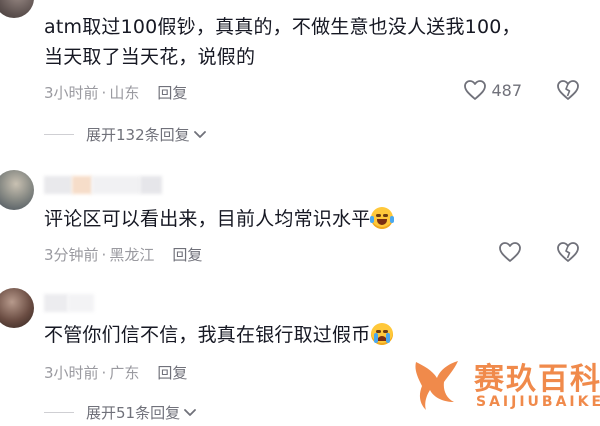 The image size is (600, 426). I want to click on like-button, so click(510, 252).